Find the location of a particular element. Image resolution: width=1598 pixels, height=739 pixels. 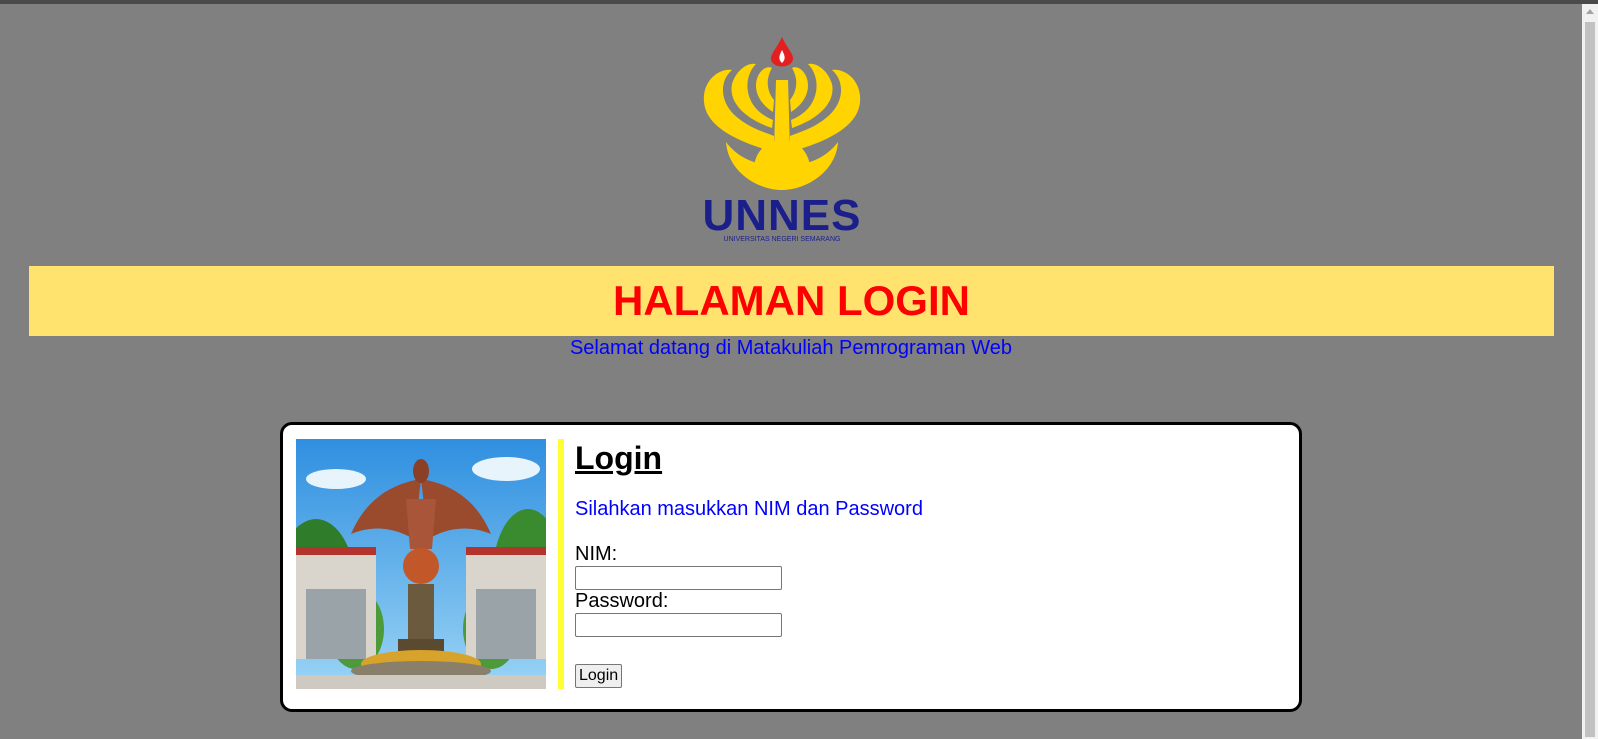

scrollbar-thumb is located at coordinates (1590, 379).